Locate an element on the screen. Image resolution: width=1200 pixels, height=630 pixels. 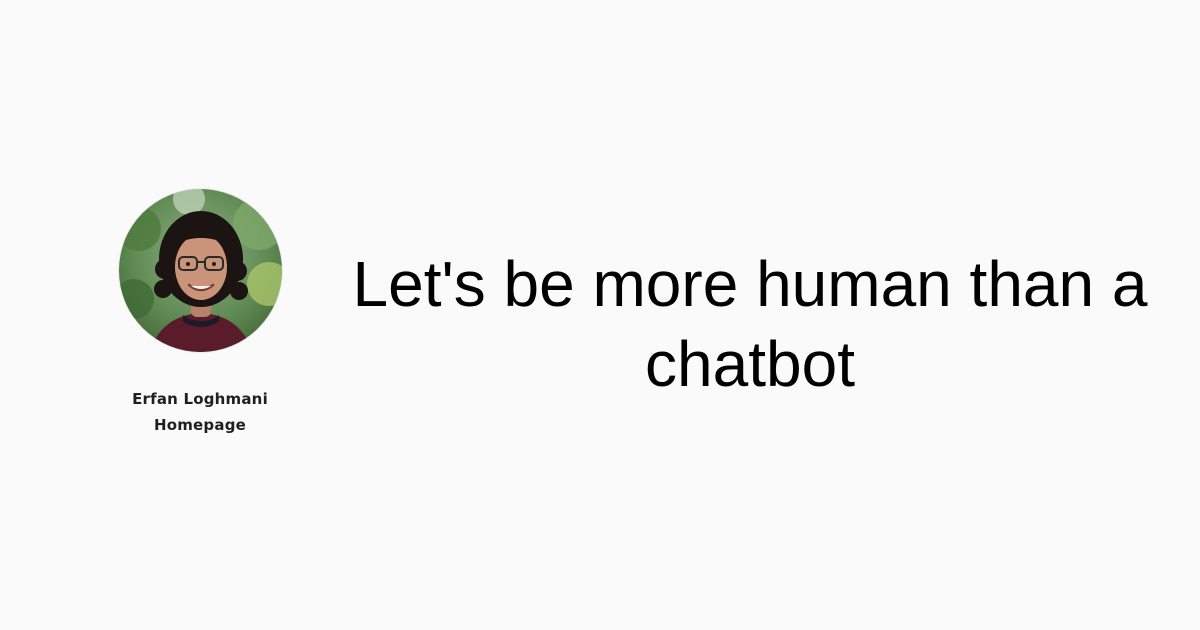
profile-photo-icon is located at coordinates (200, 270).